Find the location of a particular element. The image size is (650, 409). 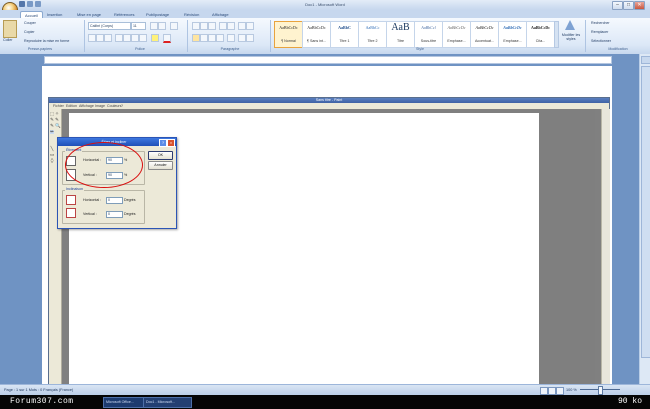

skew-vertical-input: 0 is located at coordinates (114, 214).